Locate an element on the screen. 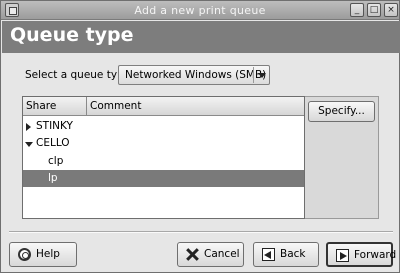  back-button: Back is located at coordinates (286, 254).